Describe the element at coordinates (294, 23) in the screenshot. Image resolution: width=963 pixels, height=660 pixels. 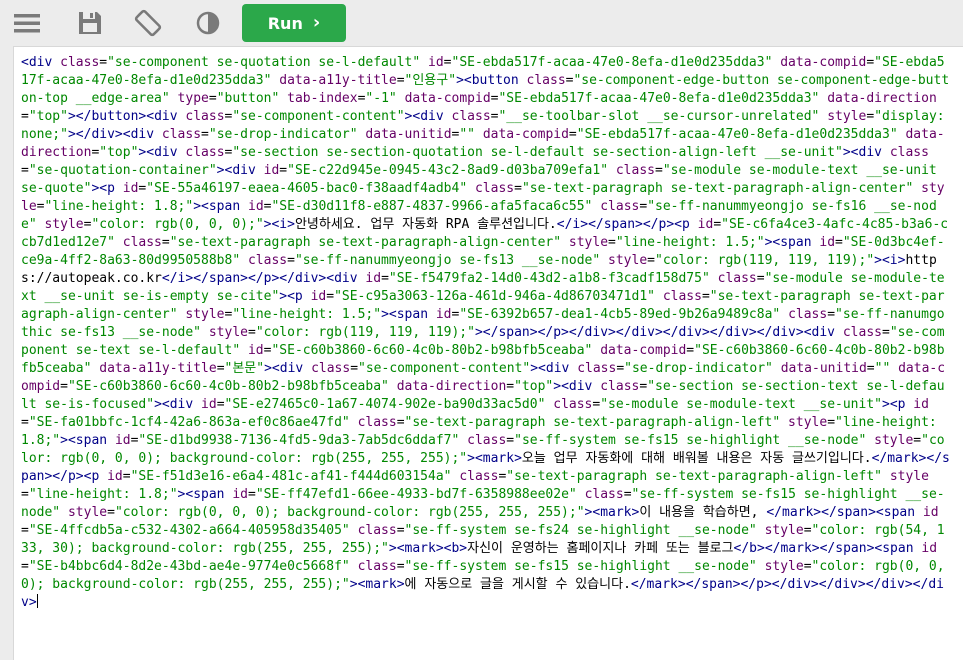
I see `run-button: Run ›` at that location.